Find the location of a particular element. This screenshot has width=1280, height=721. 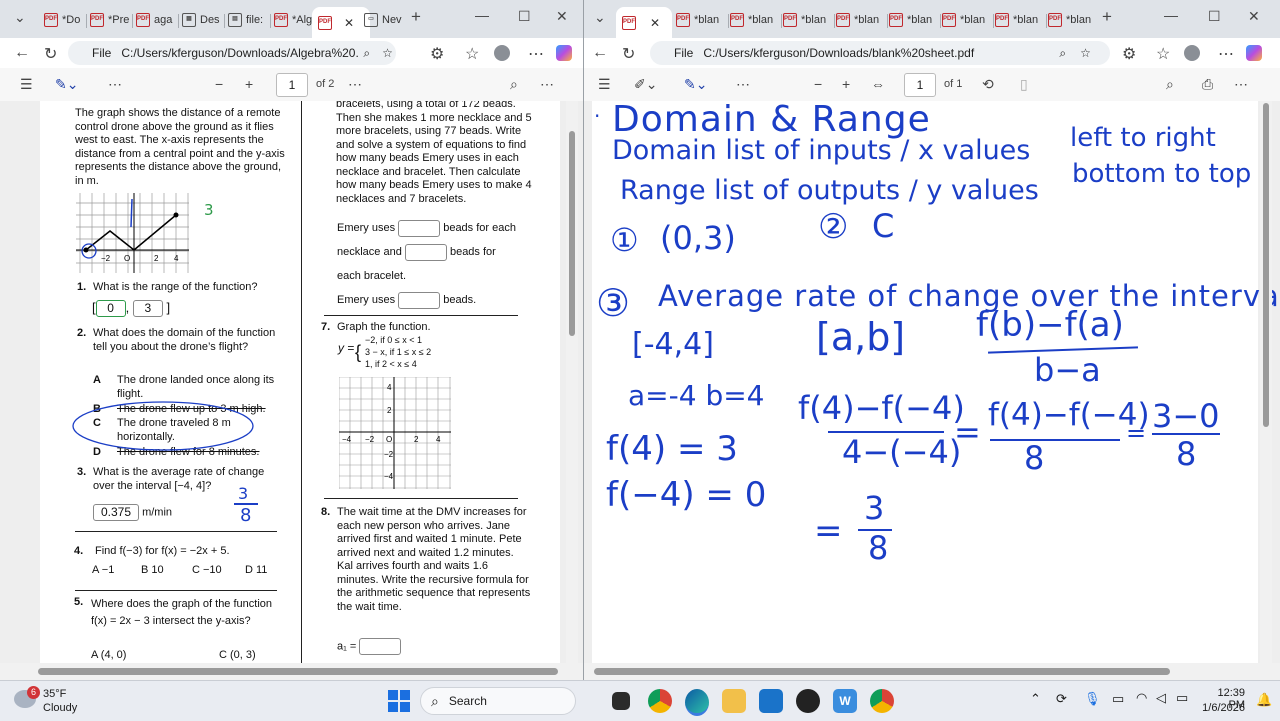

save-icon: ⎙ is located at coordinates (1207, 84).